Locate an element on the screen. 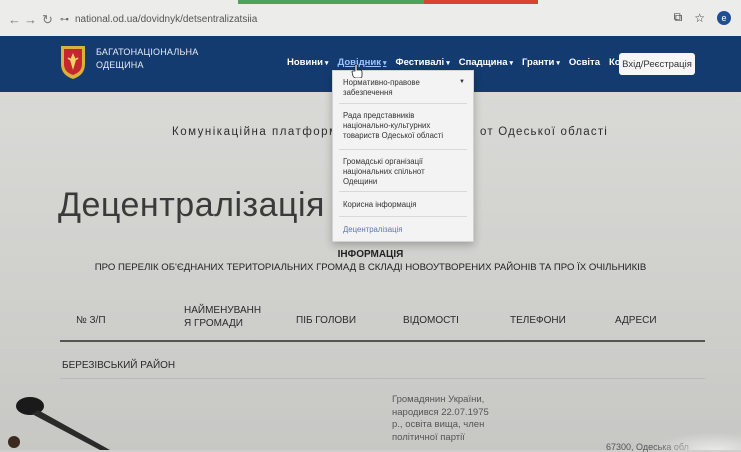 Image resolution: width=741 pixels, height=452 pixels. menu-item-useful-info: Корисна інформація is located at coordinates (404, 205).